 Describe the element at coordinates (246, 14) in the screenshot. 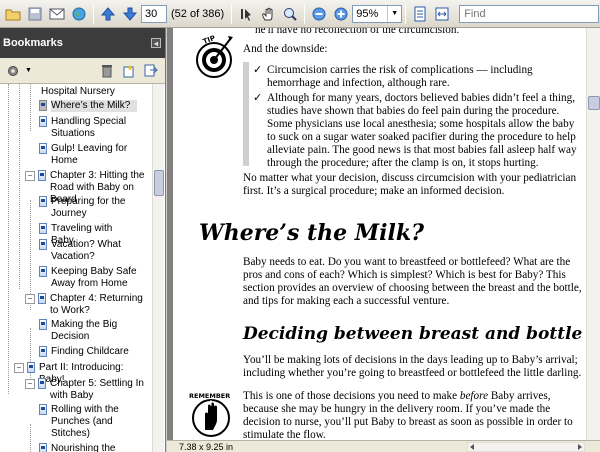

I see `select-text-icon` at that location.